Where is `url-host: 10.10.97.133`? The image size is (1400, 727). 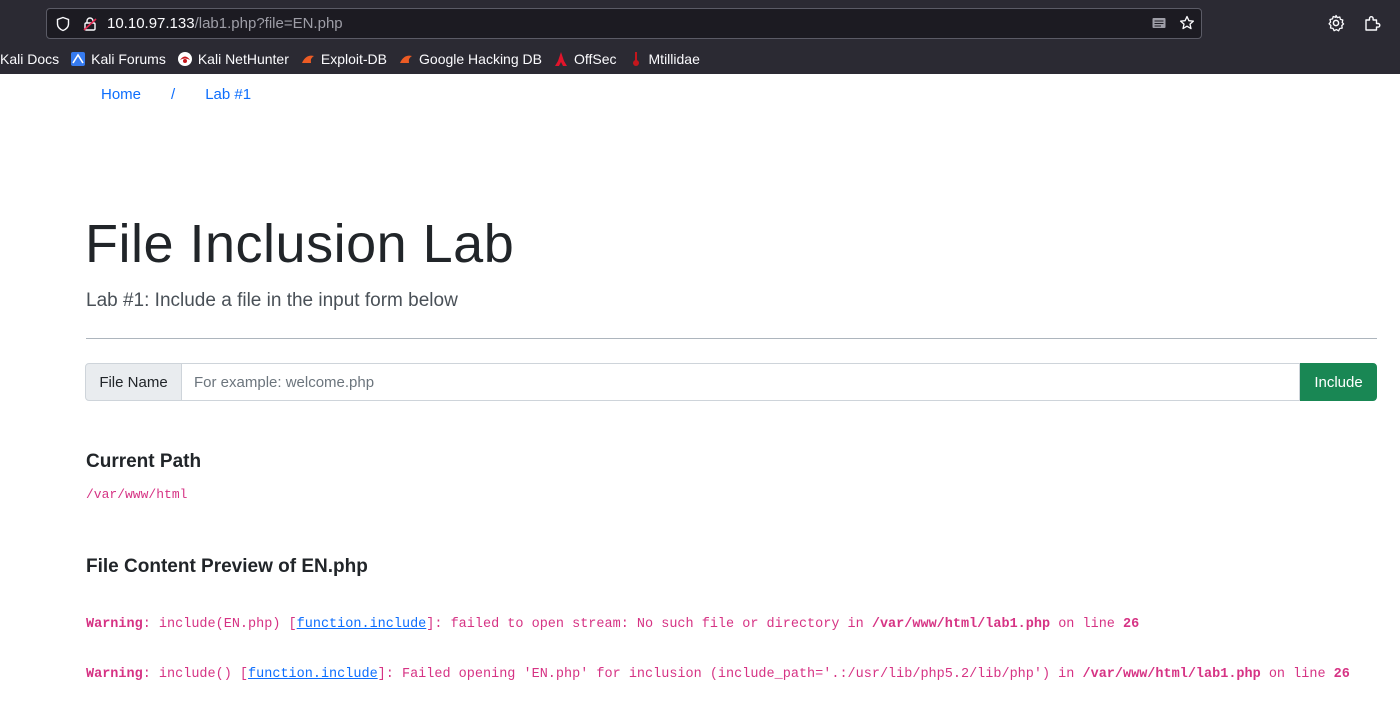
url-host: 10.10.97.133 is located at coordinates (151, 23).